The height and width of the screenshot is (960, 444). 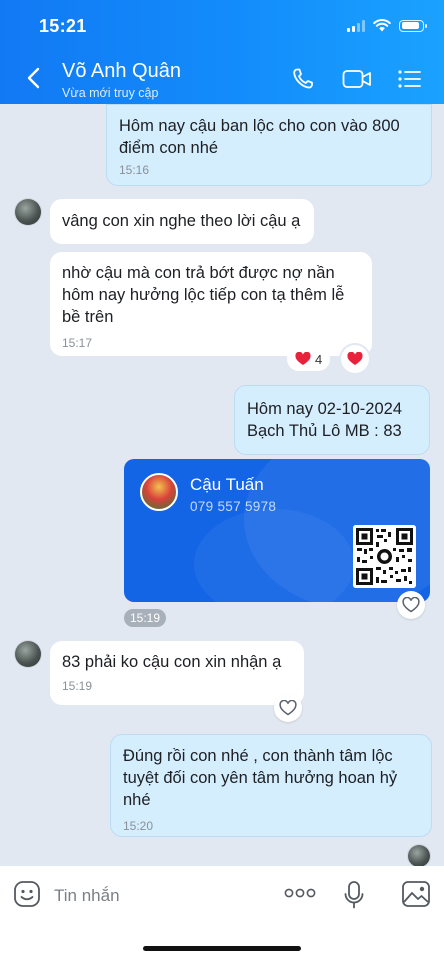 I want to click on message-input: Tin nhắn, so click(x=87, y=896).